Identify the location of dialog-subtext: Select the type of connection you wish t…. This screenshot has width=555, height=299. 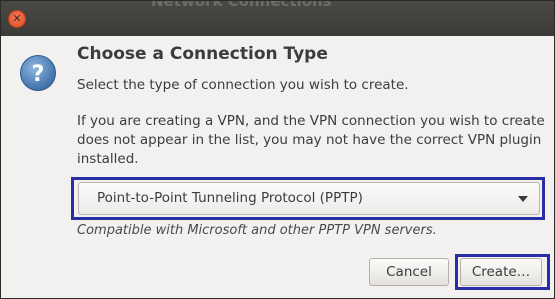
(243, 85).